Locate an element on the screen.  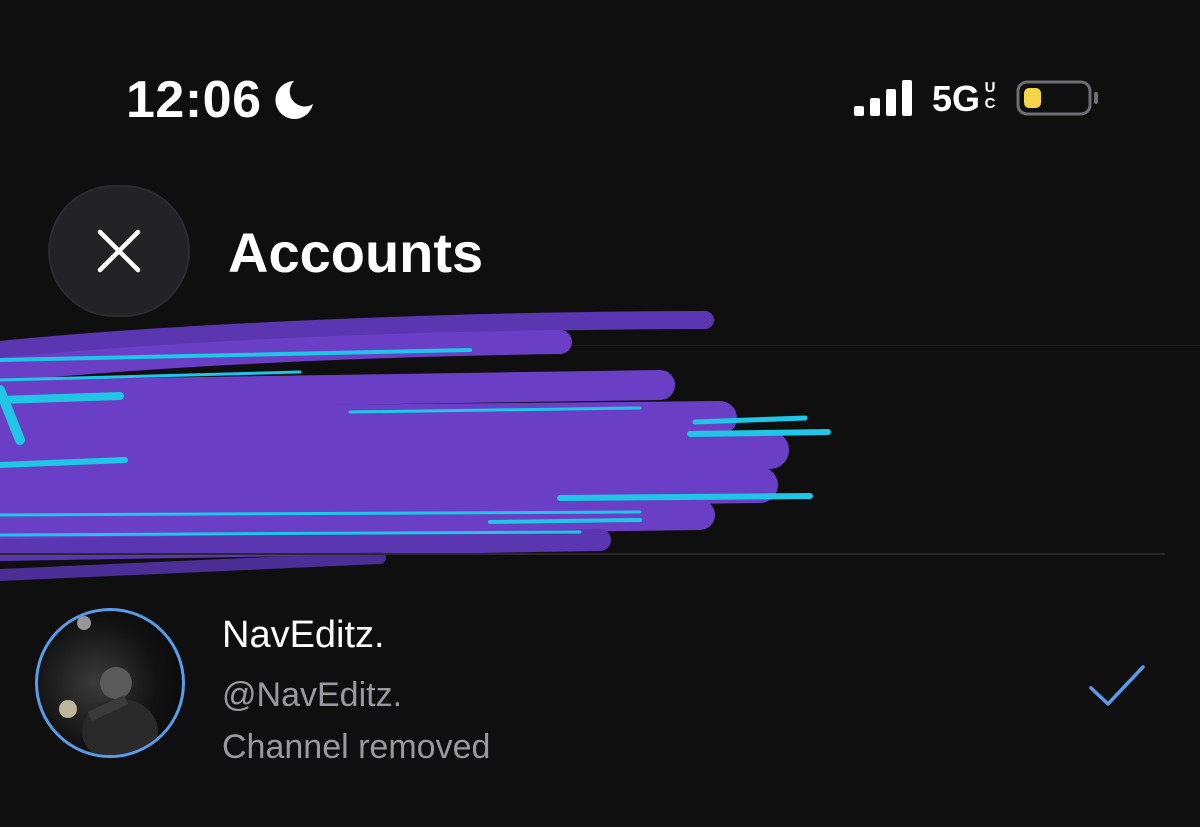
avatar is located at coordinates (110, 683).